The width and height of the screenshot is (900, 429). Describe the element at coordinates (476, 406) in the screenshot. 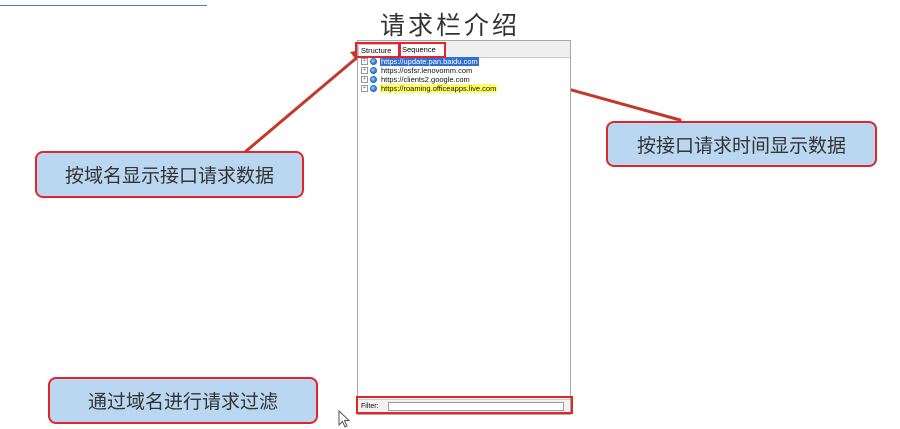

I see `filter-input` at that location.